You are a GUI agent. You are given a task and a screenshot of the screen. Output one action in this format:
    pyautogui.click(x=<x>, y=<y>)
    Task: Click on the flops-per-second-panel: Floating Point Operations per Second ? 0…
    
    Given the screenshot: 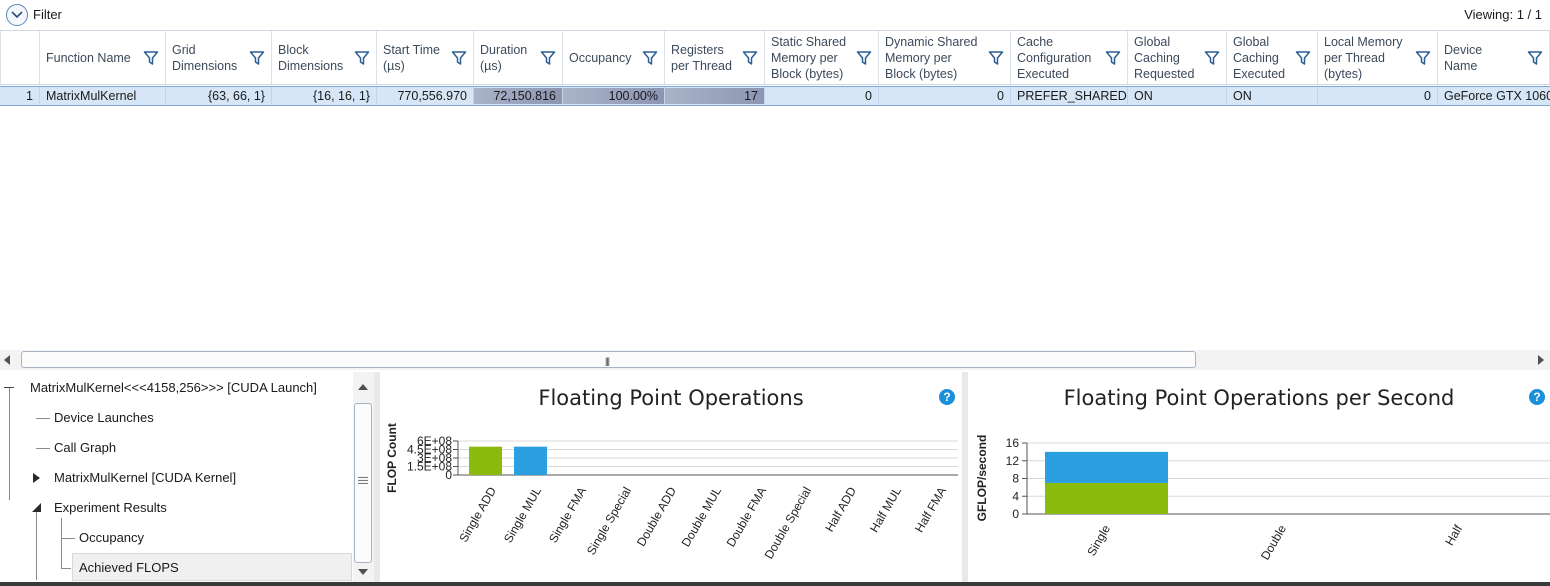 What is the action you would take?
    pyautogui.click(x=1259, y=480)
    